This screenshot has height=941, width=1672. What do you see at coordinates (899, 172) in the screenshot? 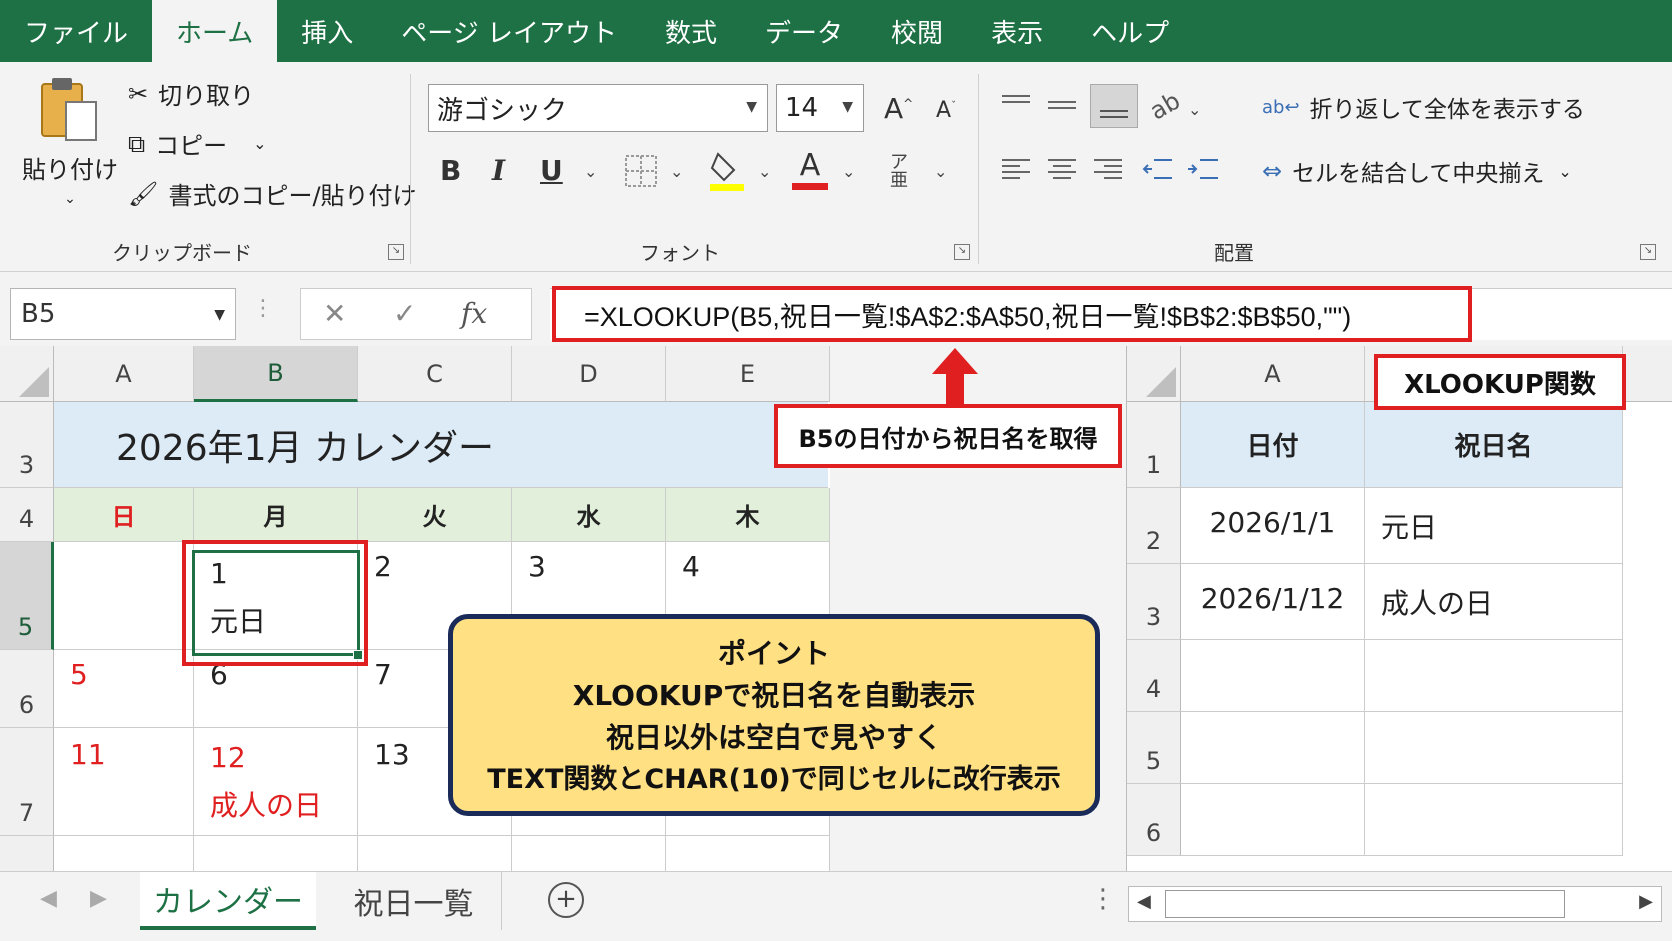
I see `phonetic-icon: ア亜` at bounding box center [899, 172].